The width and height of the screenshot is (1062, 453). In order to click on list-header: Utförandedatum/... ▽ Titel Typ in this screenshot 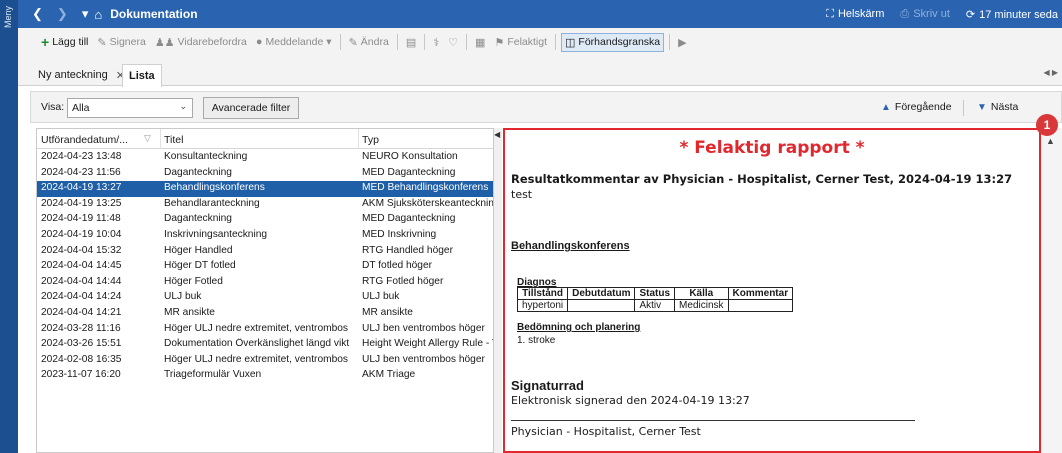, I will do `click(265, 139)`.